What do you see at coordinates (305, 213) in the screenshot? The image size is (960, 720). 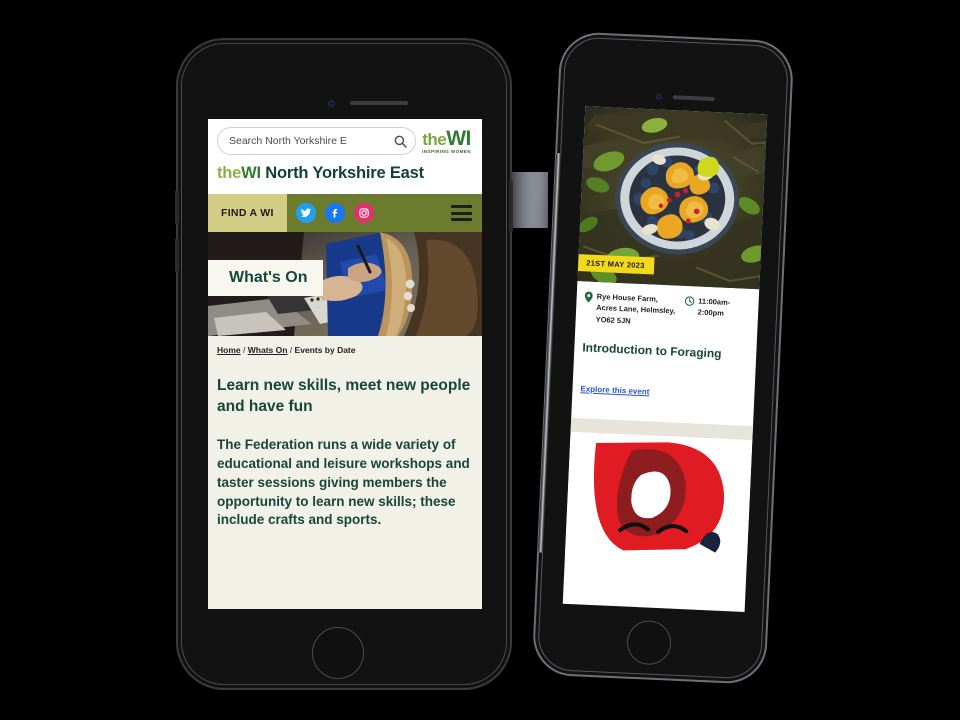 I see `twitter-icon` at bounding box center [305, 213].